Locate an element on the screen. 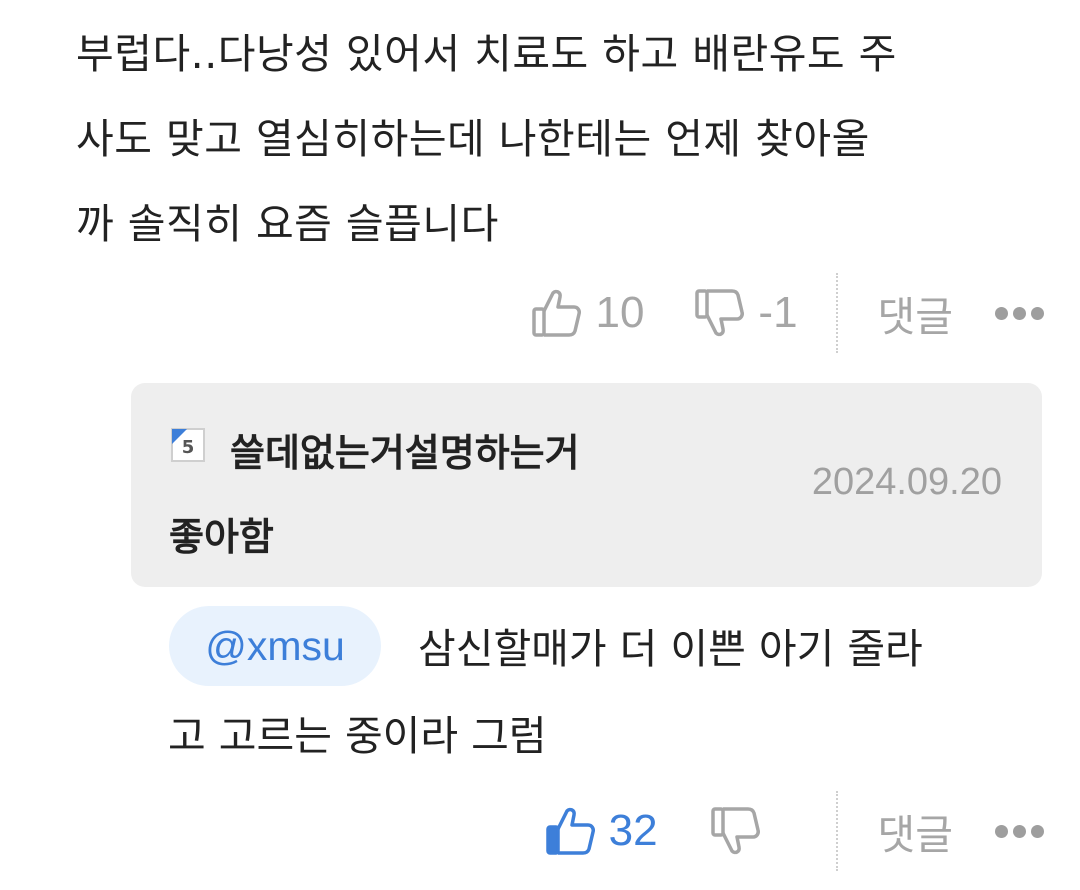  like-count: 32 is located at coordinates (633, 830).